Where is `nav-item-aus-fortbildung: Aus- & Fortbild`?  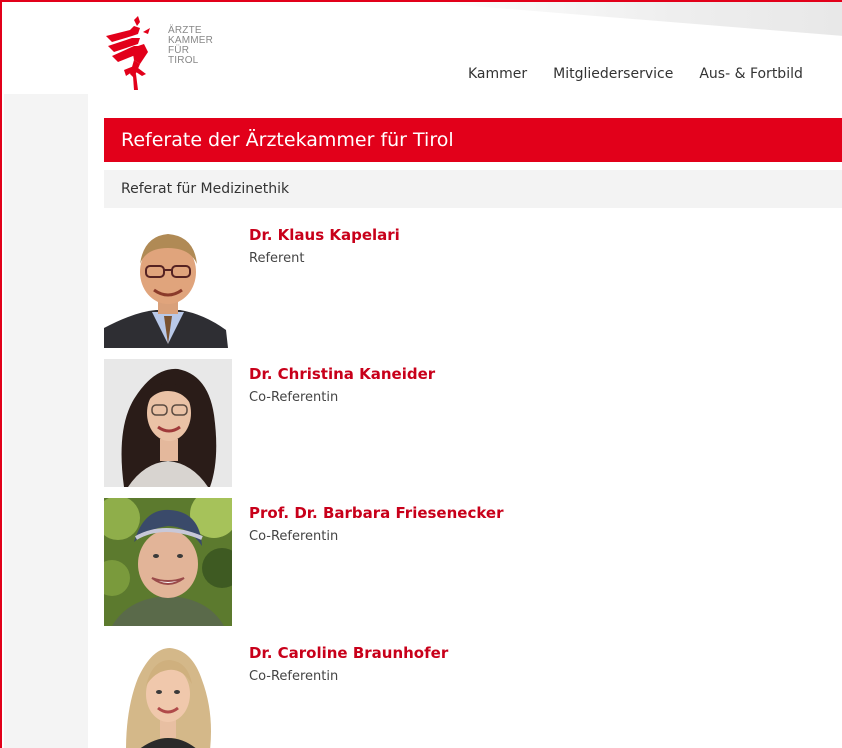 nav-item-aus-fortbildung: Aus- & Fortbild is located at coordinates (751, 76).